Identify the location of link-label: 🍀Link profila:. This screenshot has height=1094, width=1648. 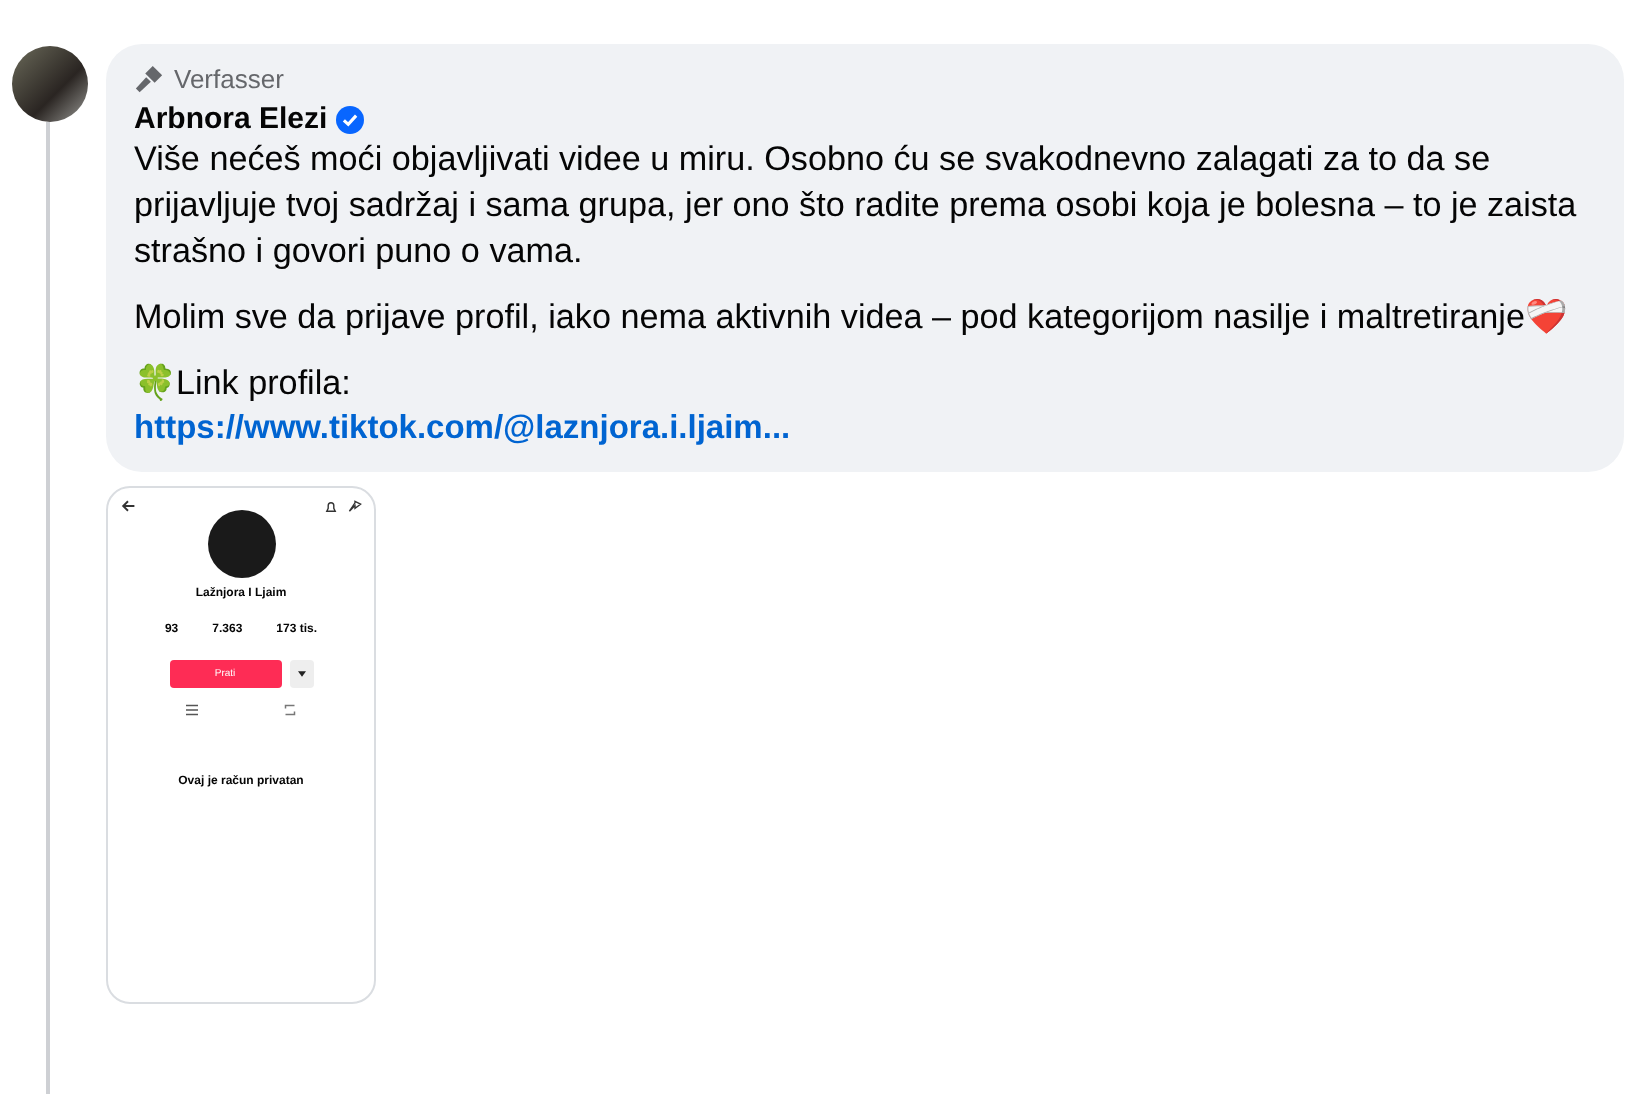
(243, 383).